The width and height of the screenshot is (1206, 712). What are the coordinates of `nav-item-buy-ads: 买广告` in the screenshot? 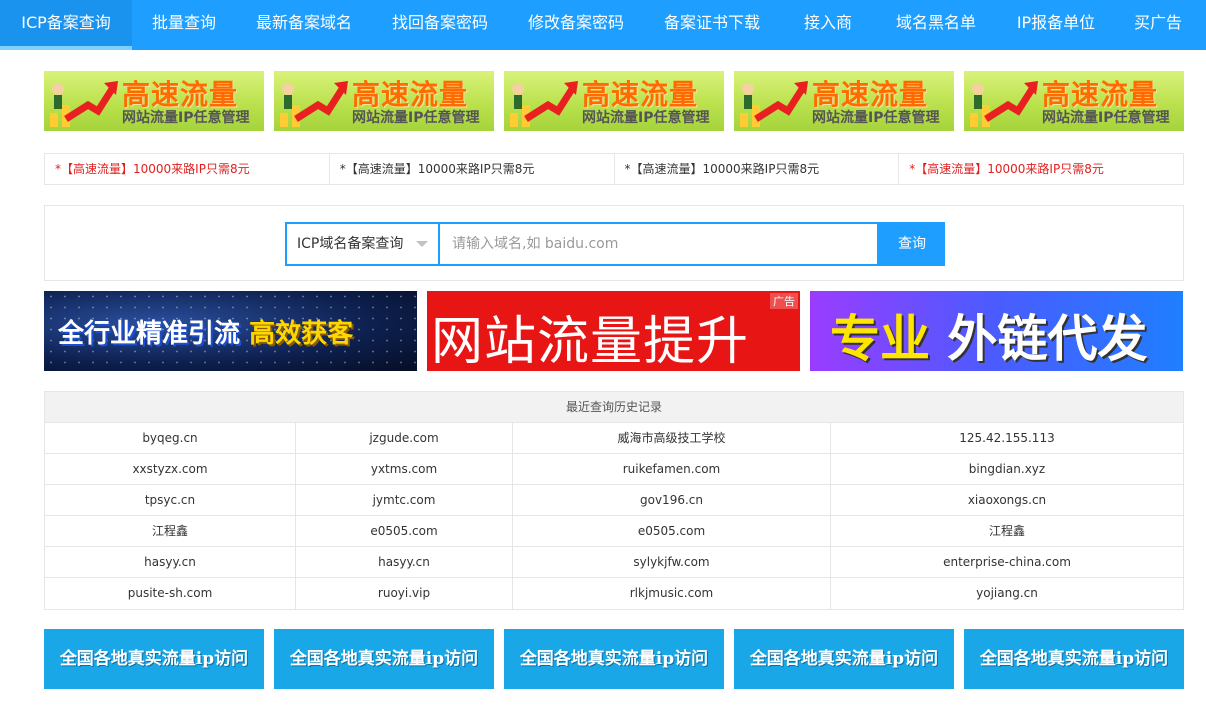 It's located at (1158, 25).